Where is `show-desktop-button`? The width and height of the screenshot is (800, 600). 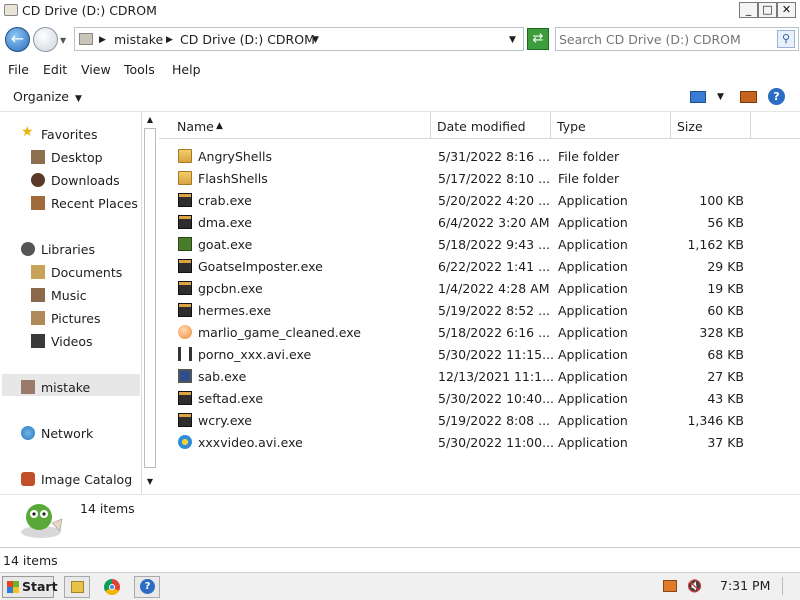 show-desktop-button is located at coordinates (789, 586).